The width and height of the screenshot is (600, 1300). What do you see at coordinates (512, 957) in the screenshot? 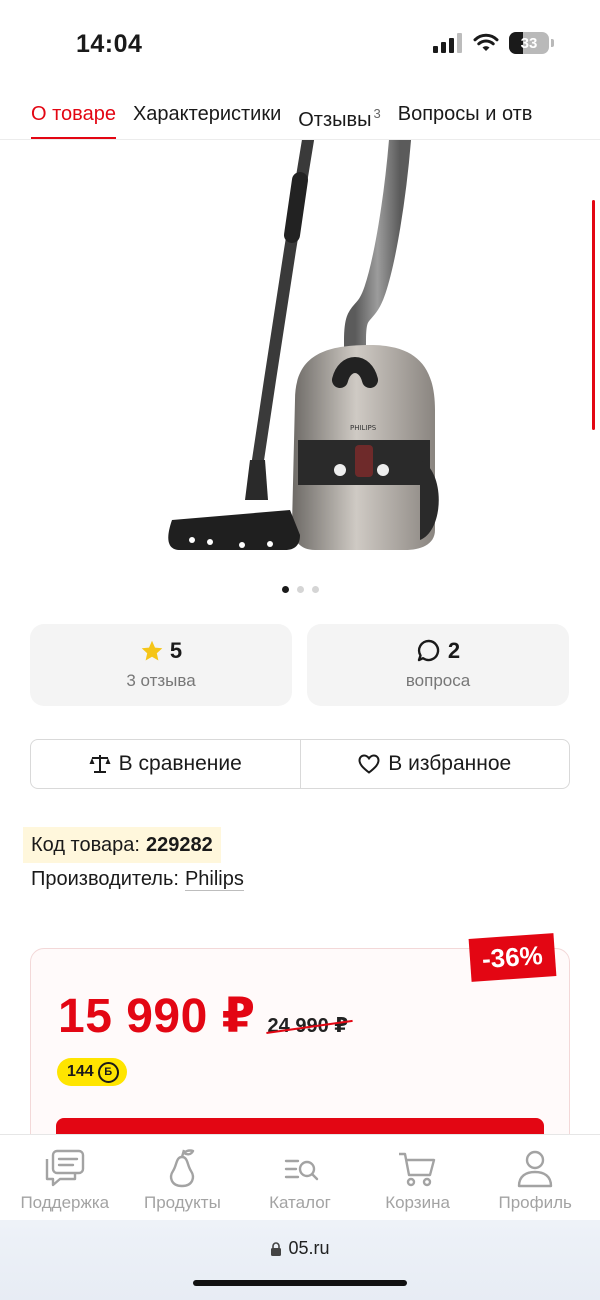
I see `discount-badge: -36%` at bounding box center [512, 957].